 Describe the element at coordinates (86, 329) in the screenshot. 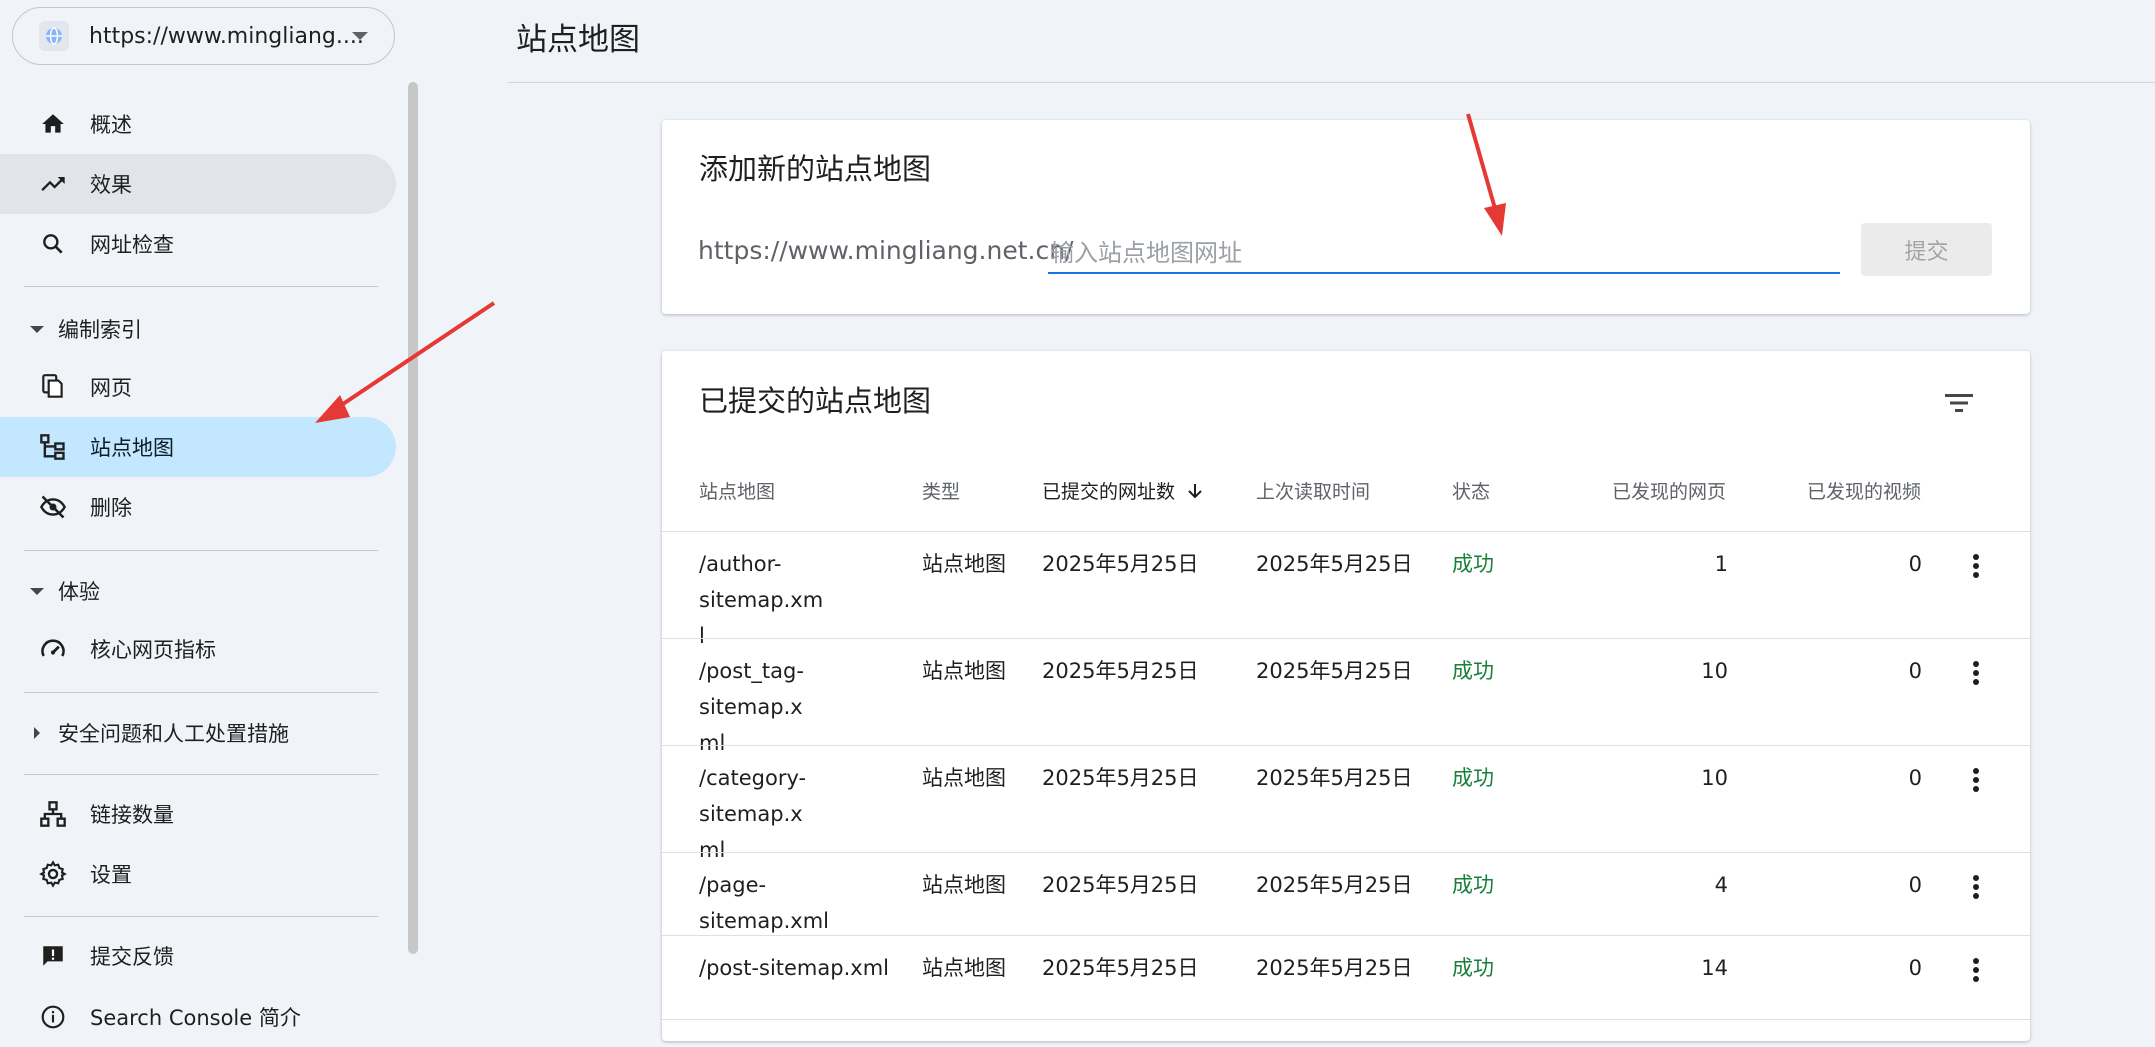

I see `section-indexing: 编制索引` at that location.